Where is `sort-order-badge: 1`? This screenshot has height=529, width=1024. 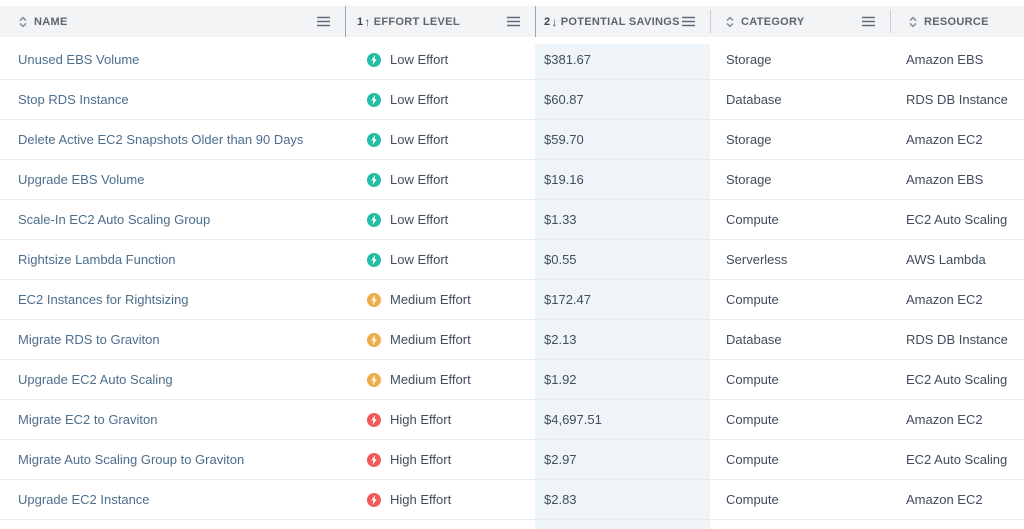
sort-order-badge: 1 is located at coordinates (360, 21).